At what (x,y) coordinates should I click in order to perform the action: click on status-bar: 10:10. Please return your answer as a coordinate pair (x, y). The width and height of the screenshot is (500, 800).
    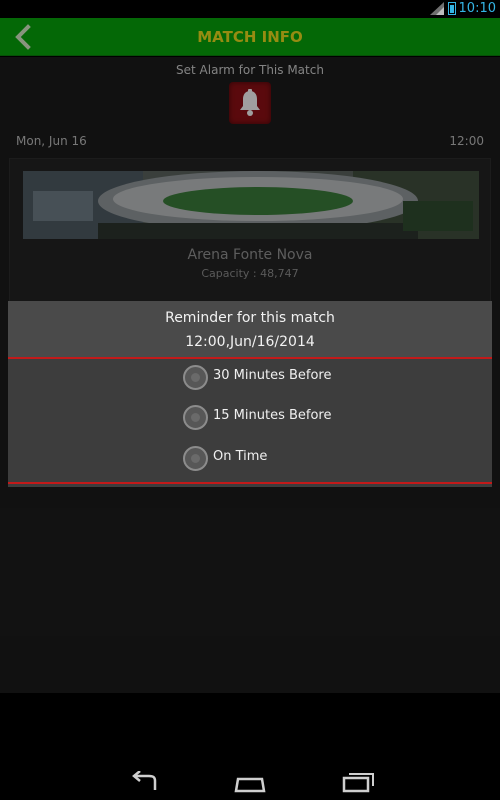
    Looking at the image, I should click on (250, 9).